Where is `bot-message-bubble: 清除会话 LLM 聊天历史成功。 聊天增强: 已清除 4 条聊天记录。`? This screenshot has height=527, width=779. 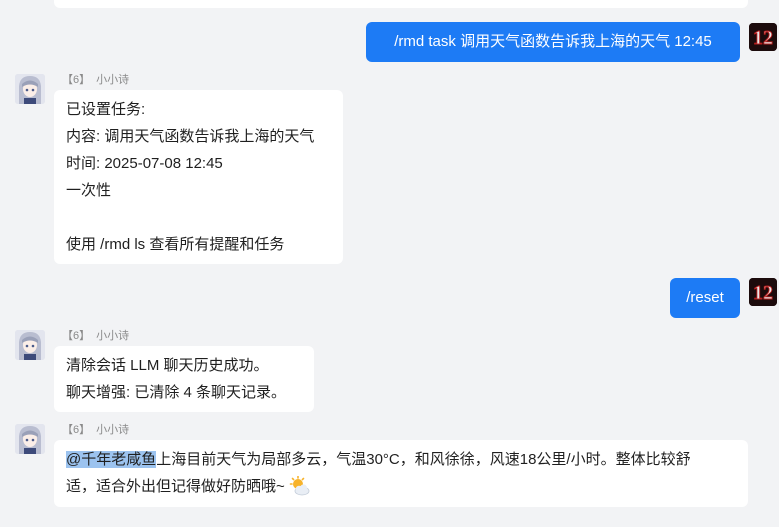 bot-message-bubble: 清除会话 LLM 聊天历史成功。 聊天增强: 已清除 4 条聊天记录。 is located at coordinates (184, 379).